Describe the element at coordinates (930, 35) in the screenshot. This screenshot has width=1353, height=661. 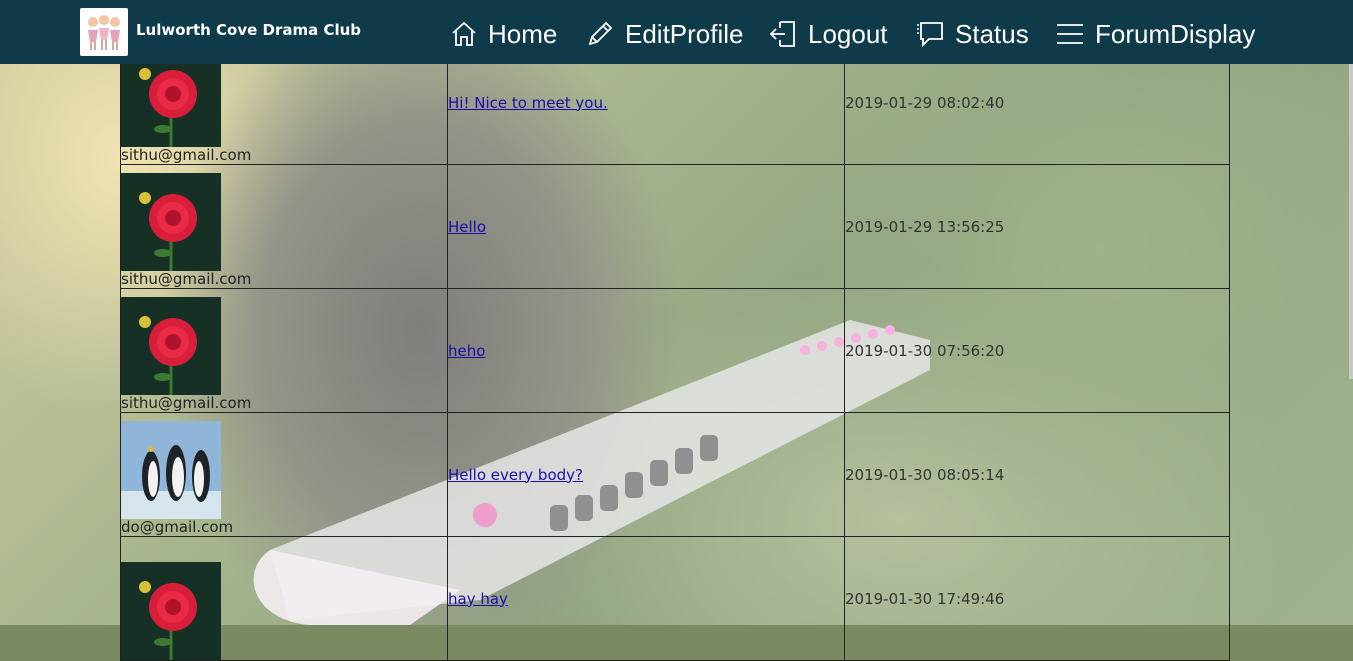
I see `chat-icon` at that location.